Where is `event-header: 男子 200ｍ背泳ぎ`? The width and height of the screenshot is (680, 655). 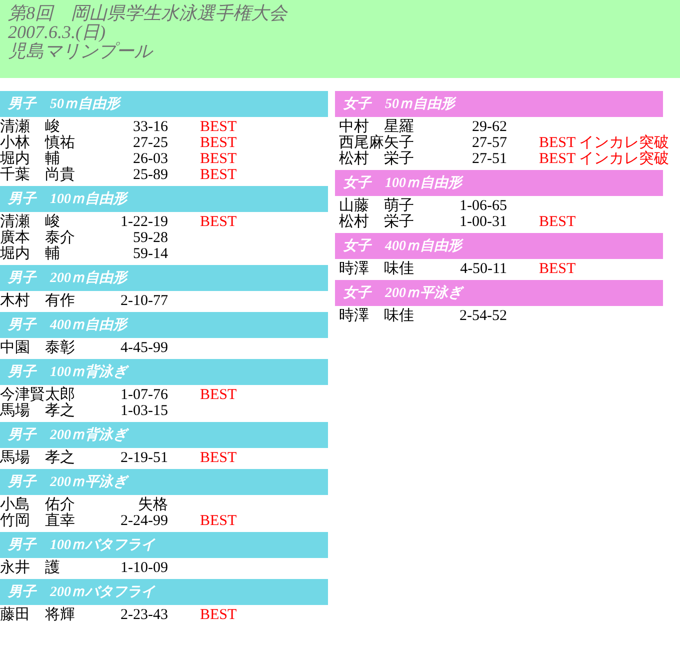
event-header: 男子 200ｍ背泳ぎ is located at coordinates (164, 435).